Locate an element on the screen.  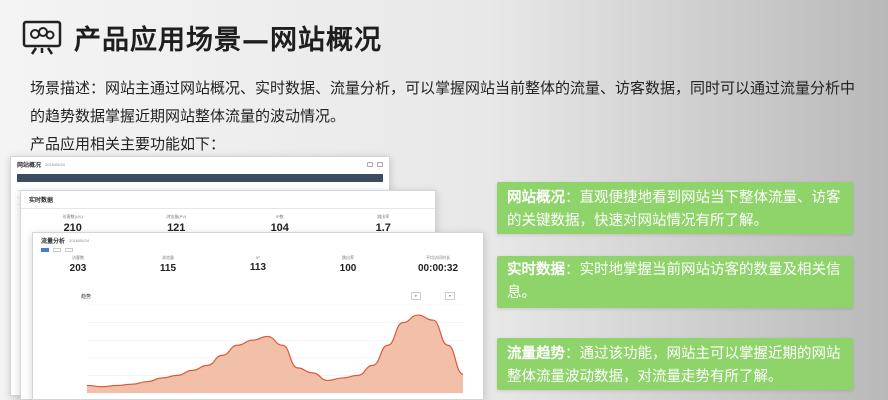
settings-icon is located at coordinates (380, 164).